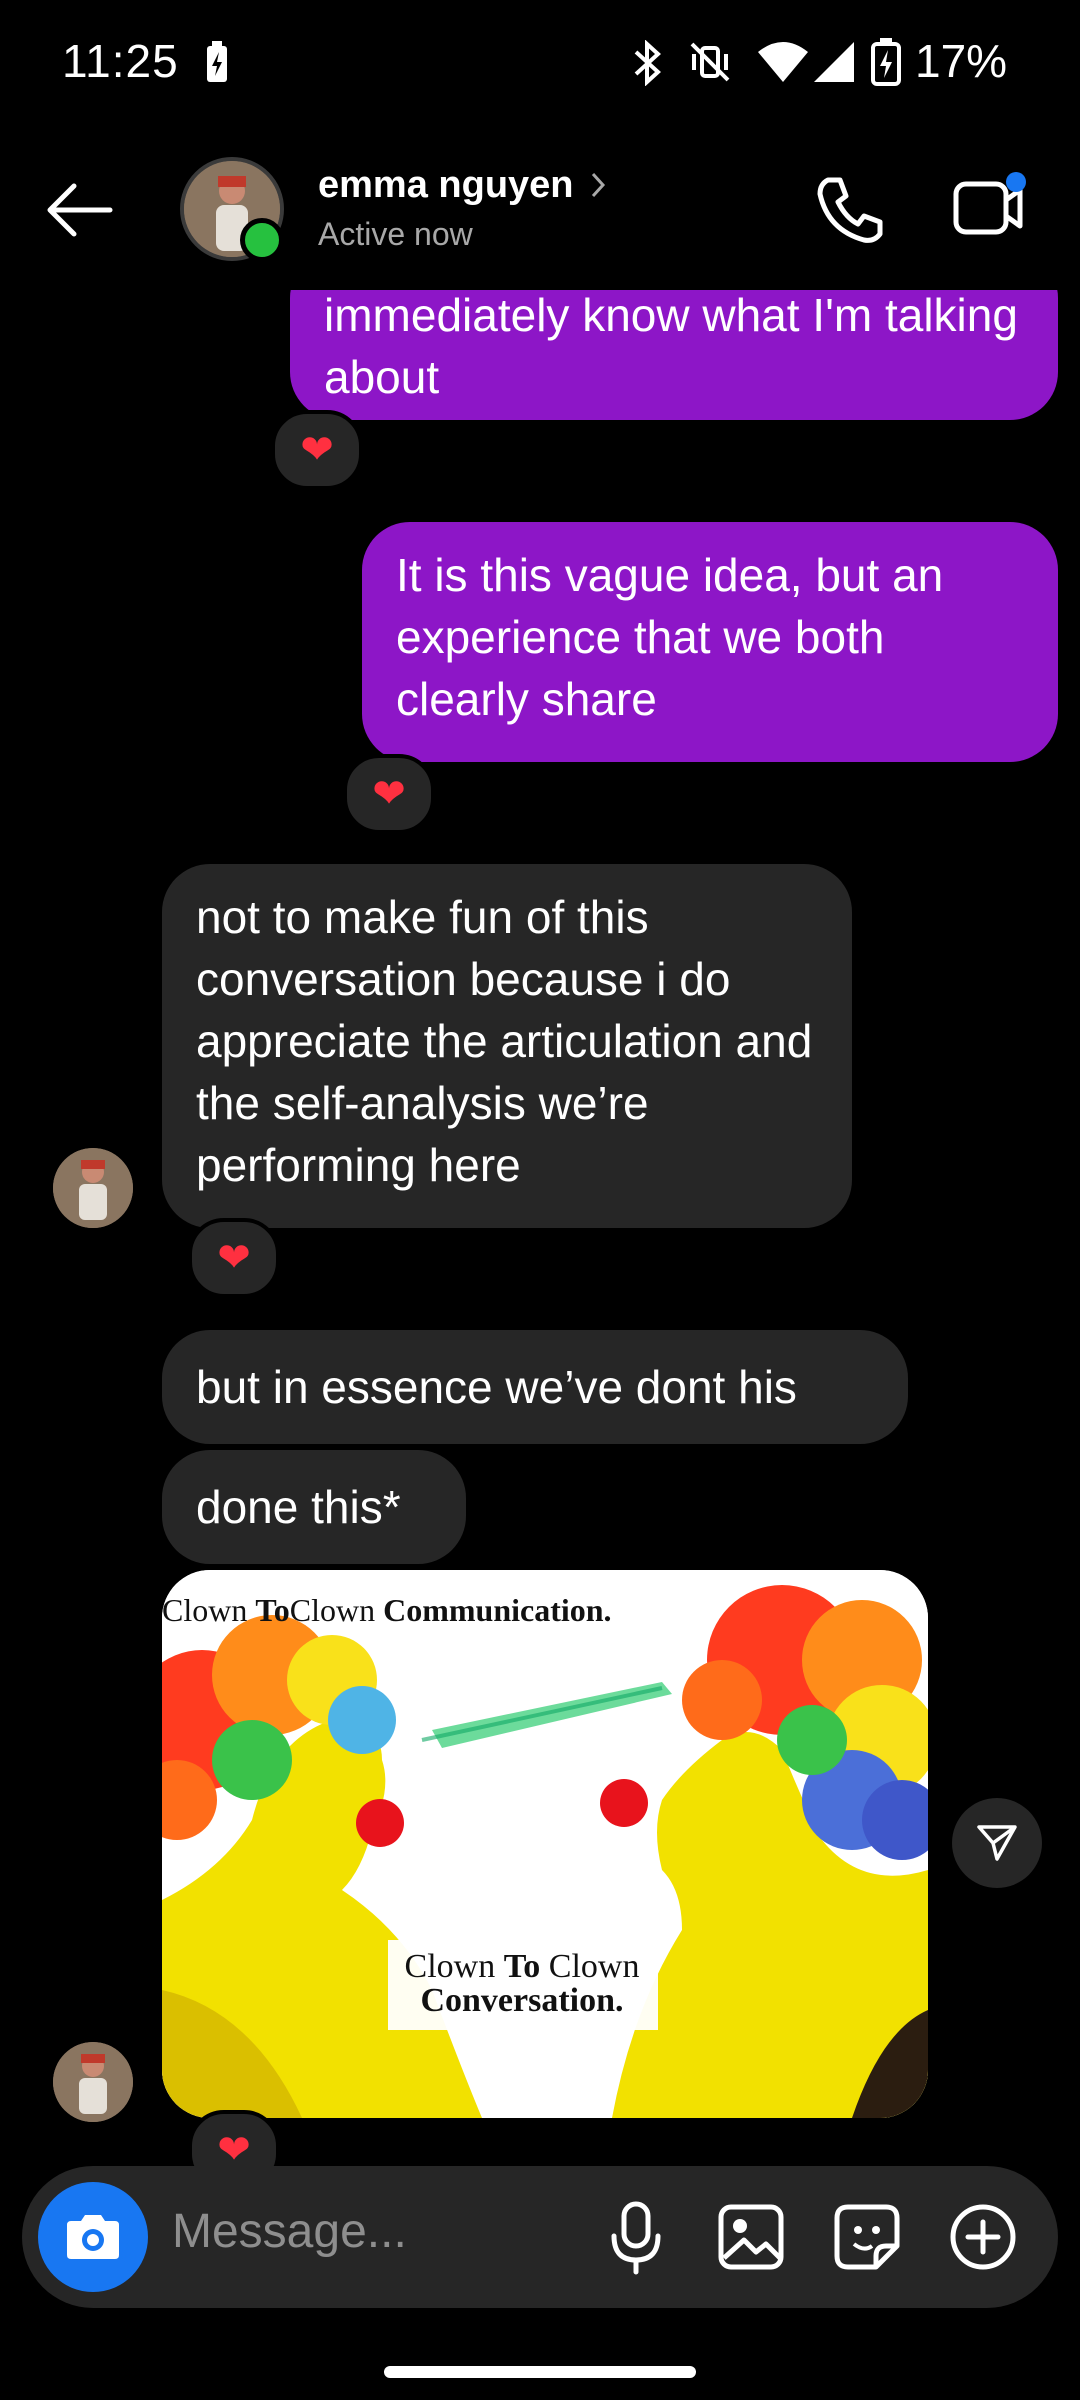 The width and height of the screenshot is (1080, 2400). Describe the element at coordinates (671, 346) in the screenshot. I see `message-text: immediately know what I'm talking about` at that location.